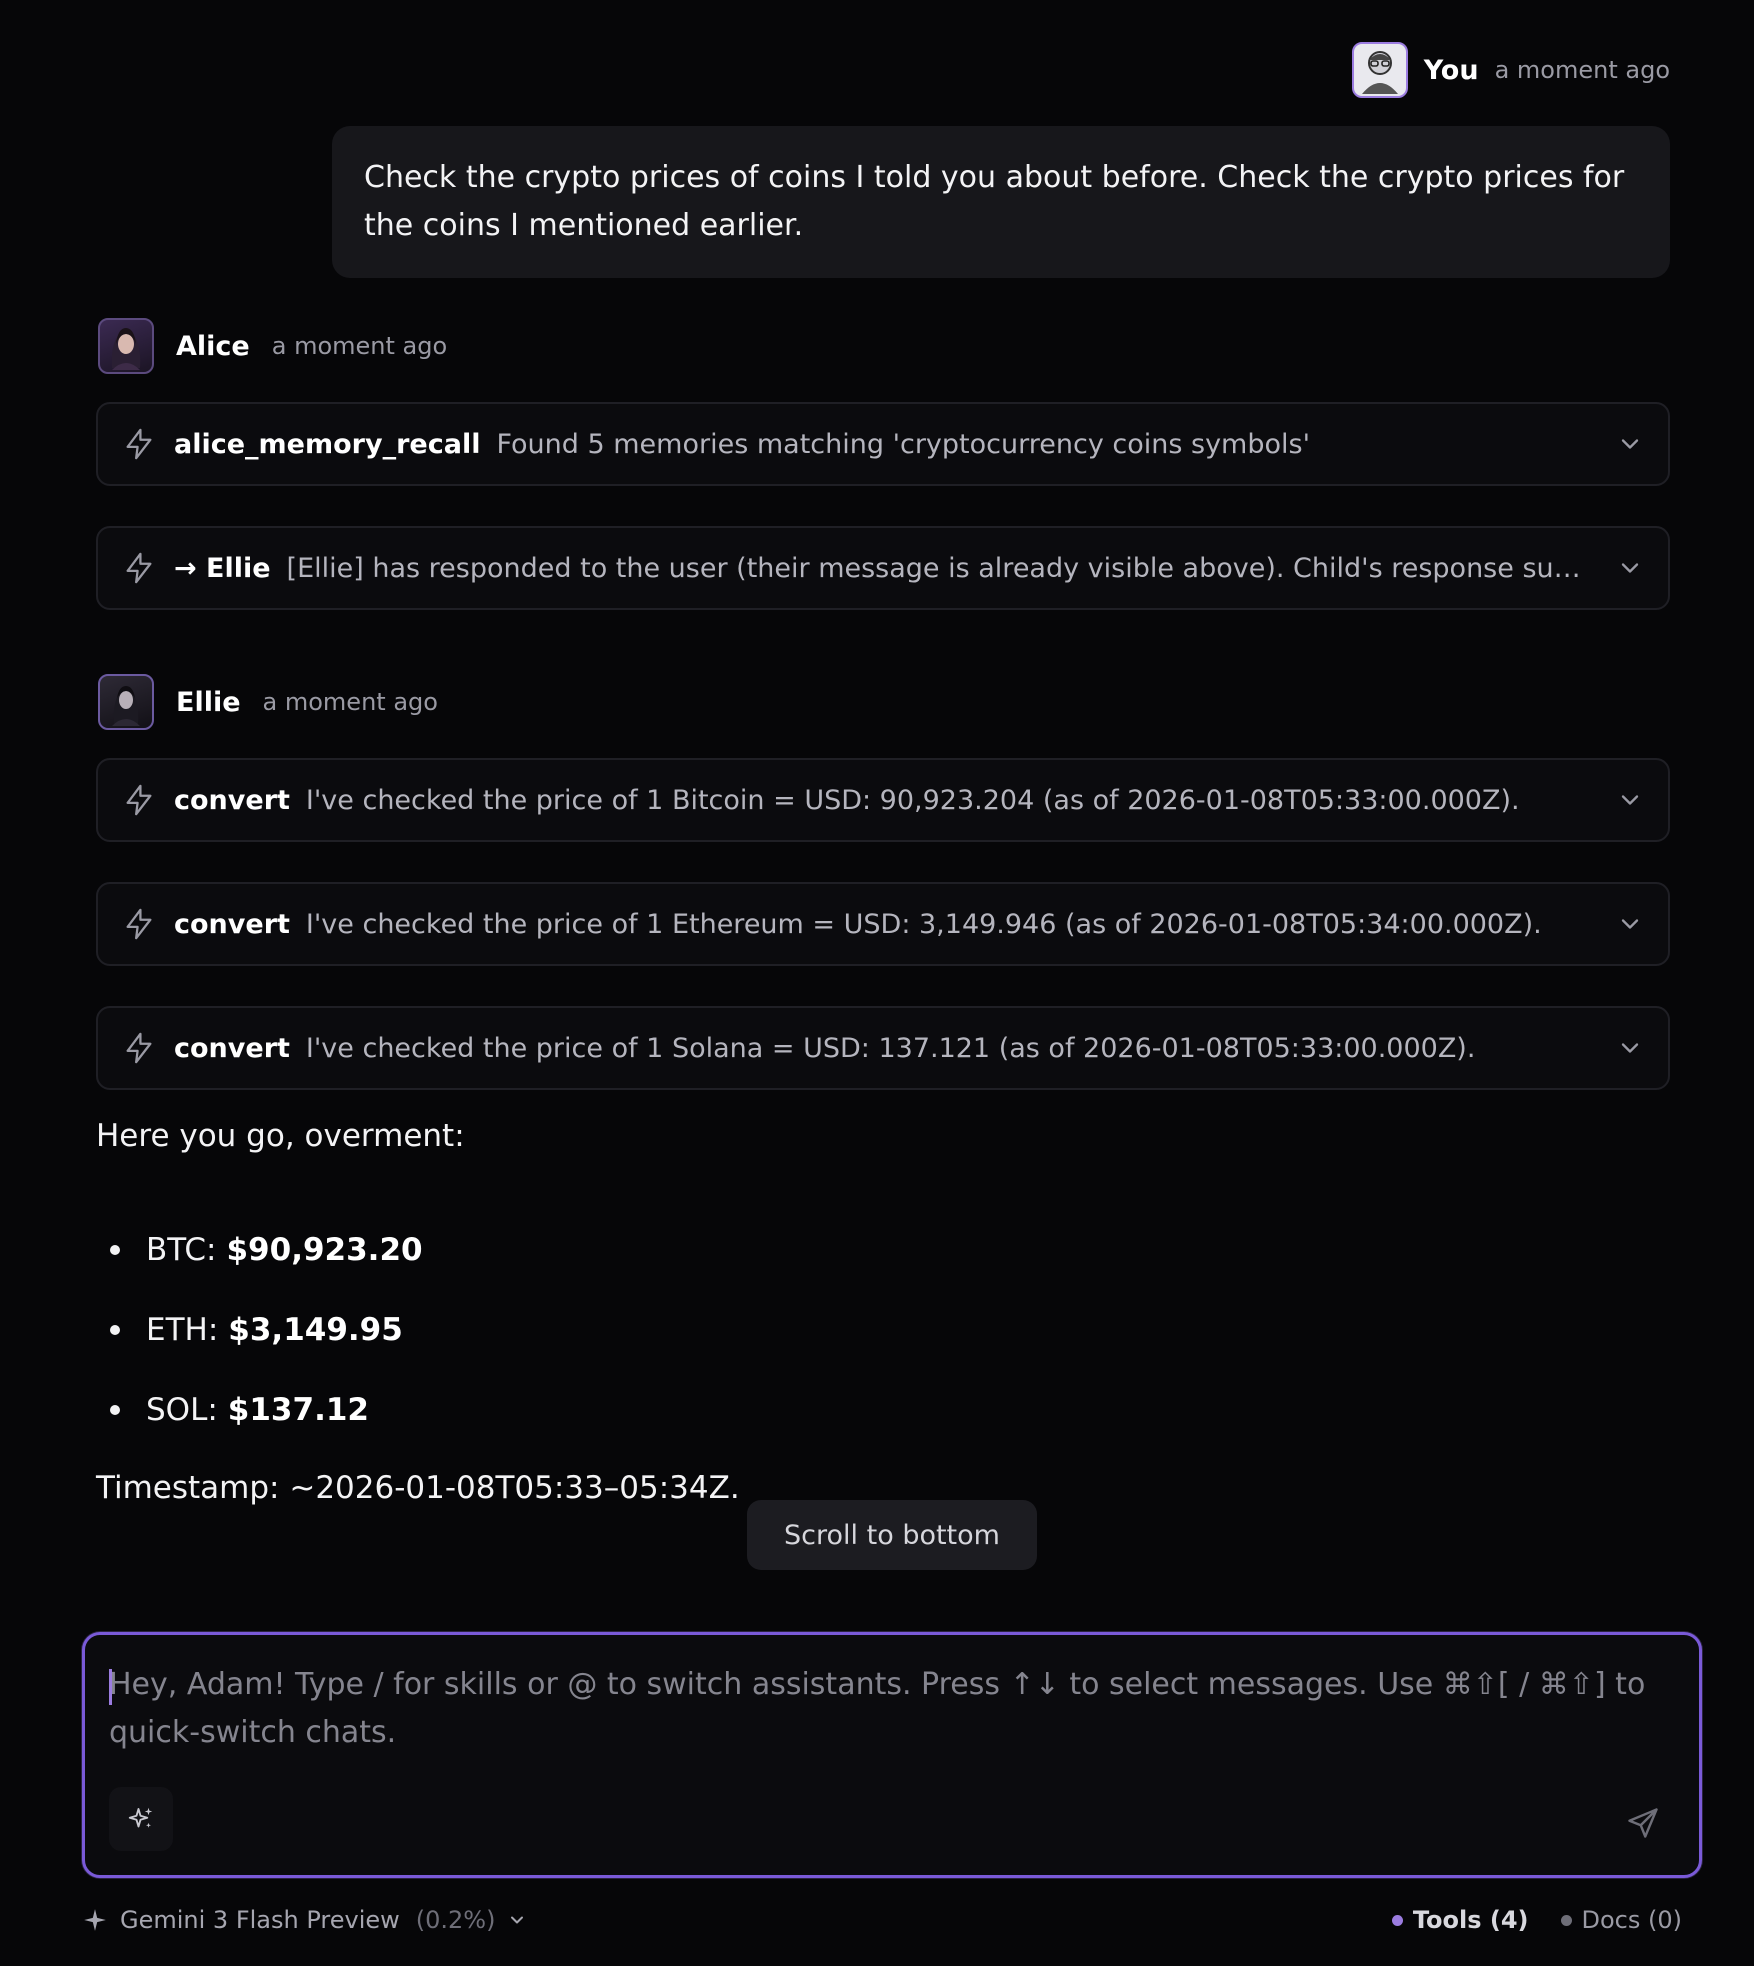 This screenshot has height=1966, width=1754. Describe the element at coordinates (222, 568) in the screenshot. I see `tool-name: → Ellie` at that location.